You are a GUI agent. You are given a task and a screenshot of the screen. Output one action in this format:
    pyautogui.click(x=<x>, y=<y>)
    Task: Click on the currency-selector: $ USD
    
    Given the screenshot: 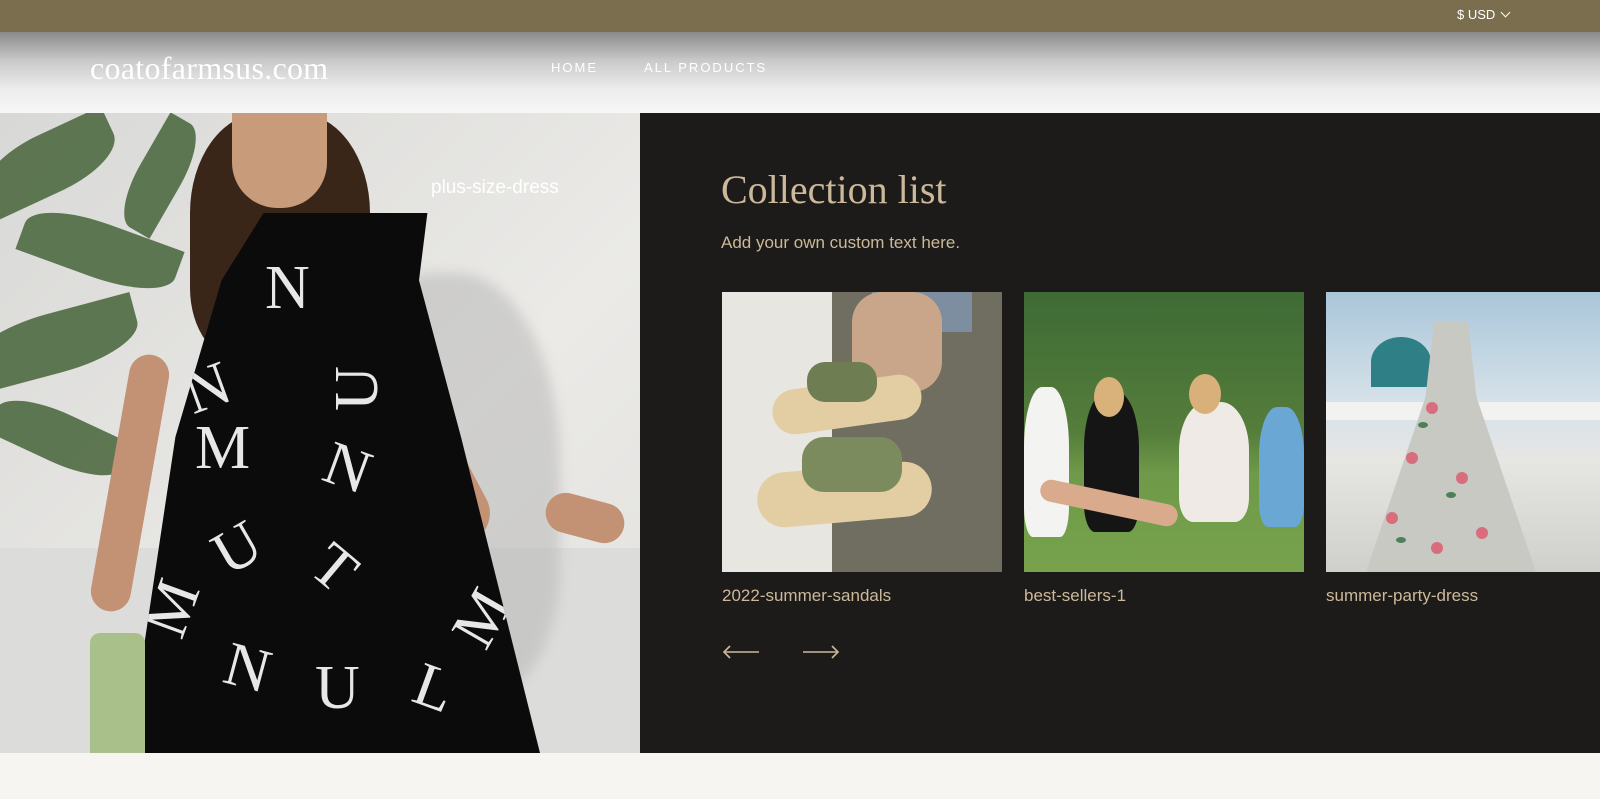 What is the action you would take?
    pyautogui.click(x=1484, y=14)
    